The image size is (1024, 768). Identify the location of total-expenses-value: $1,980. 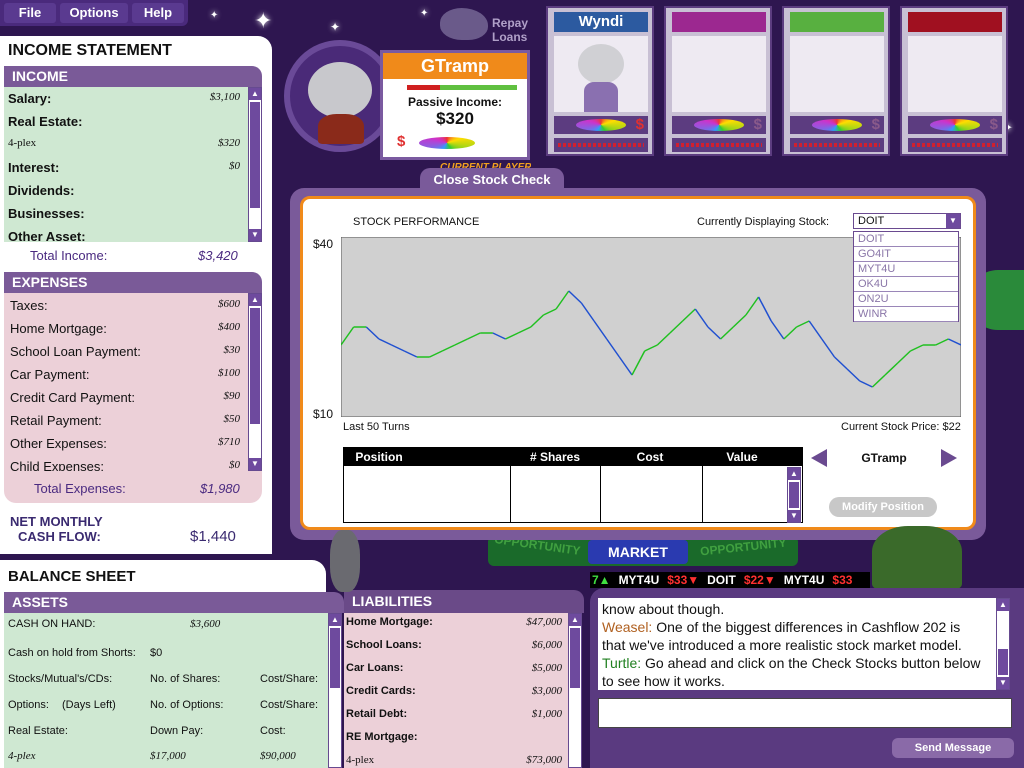
(220, 488).